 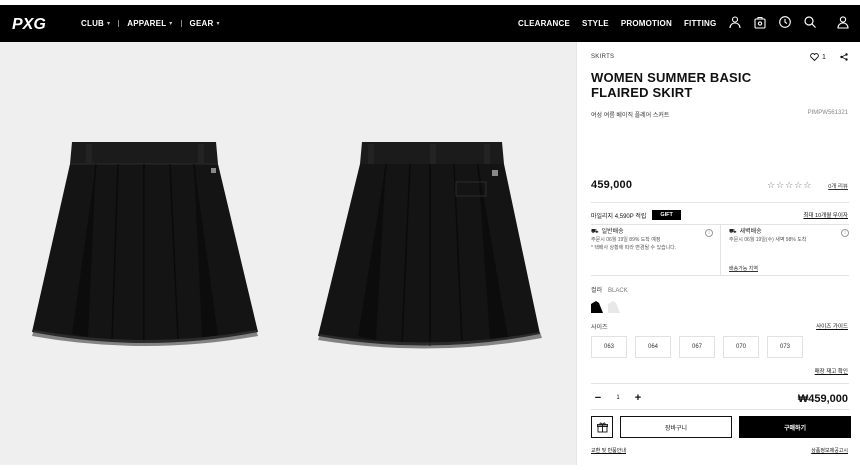 What do you see at coordinates (810, 22) in the screenshot?
I see `search-icon` at bounding box center [810, 22].